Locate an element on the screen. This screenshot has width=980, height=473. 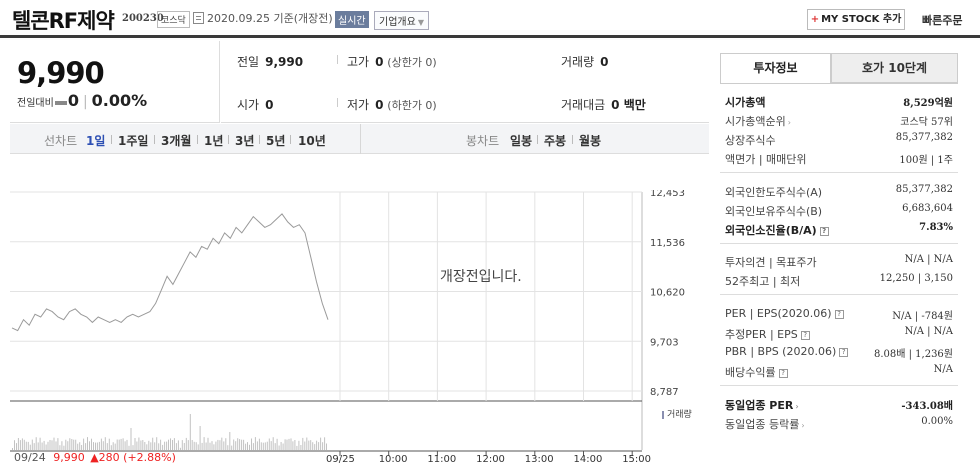
change-percent: 0.00% is located at coordinates (119, 100).